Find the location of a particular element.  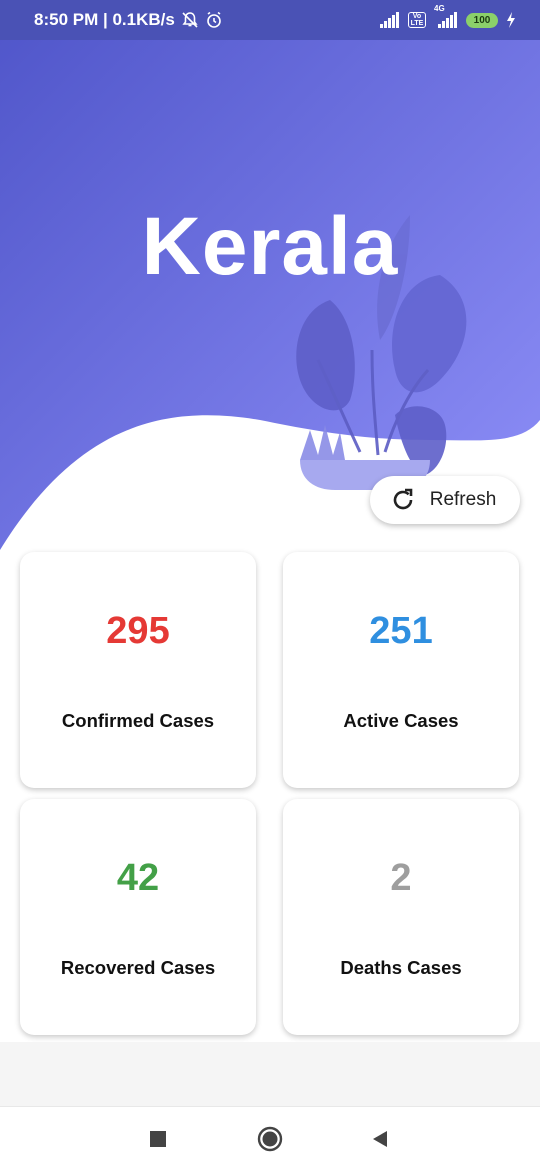

stat-label-confirmed: Confirmed Cases is located at coordinates (138, 720).